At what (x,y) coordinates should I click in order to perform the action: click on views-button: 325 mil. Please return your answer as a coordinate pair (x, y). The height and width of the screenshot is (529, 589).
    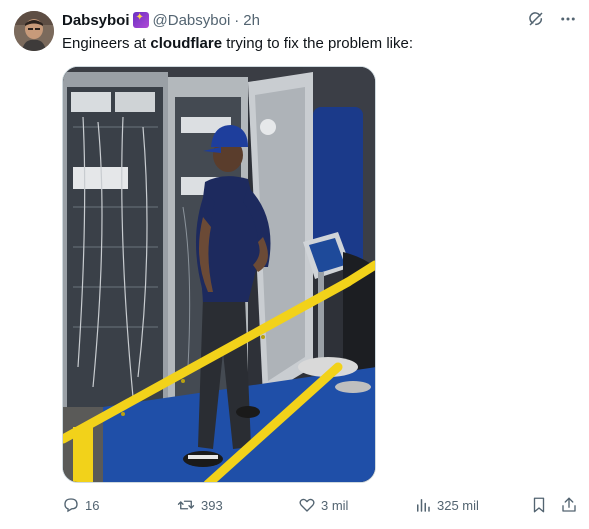
    Looking at the image, I should click on (446, 505).